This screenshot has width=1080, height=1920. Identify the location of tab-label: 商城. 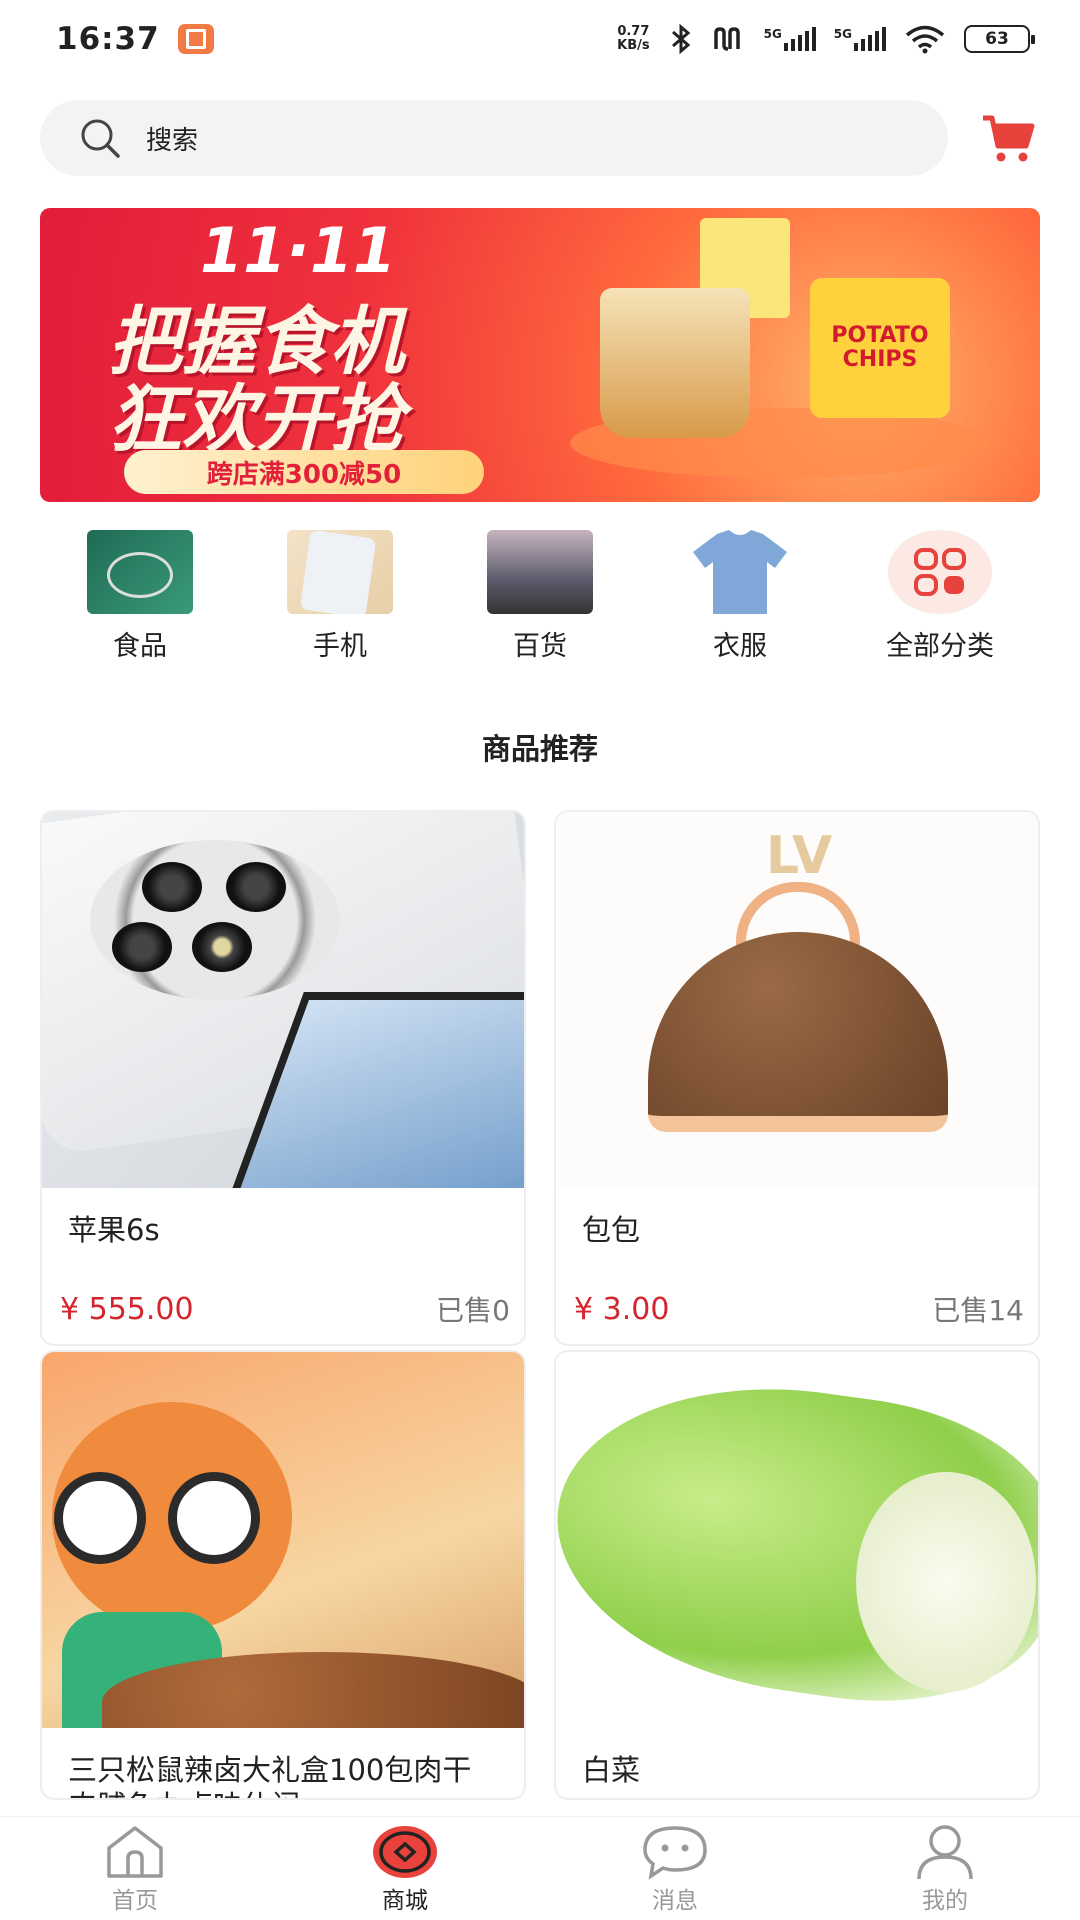
(405, 1901).